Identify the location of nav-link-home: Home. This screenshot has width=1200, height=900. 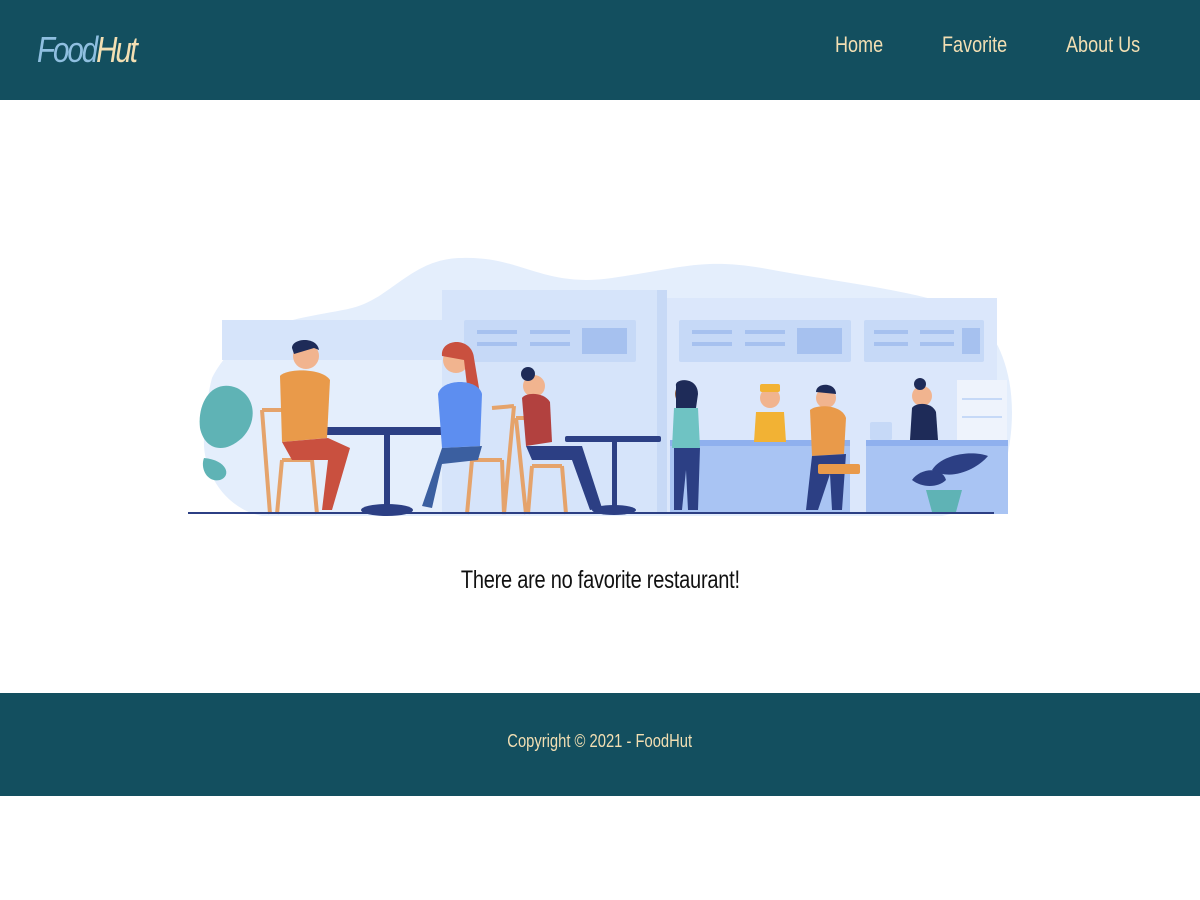
(859, 45).